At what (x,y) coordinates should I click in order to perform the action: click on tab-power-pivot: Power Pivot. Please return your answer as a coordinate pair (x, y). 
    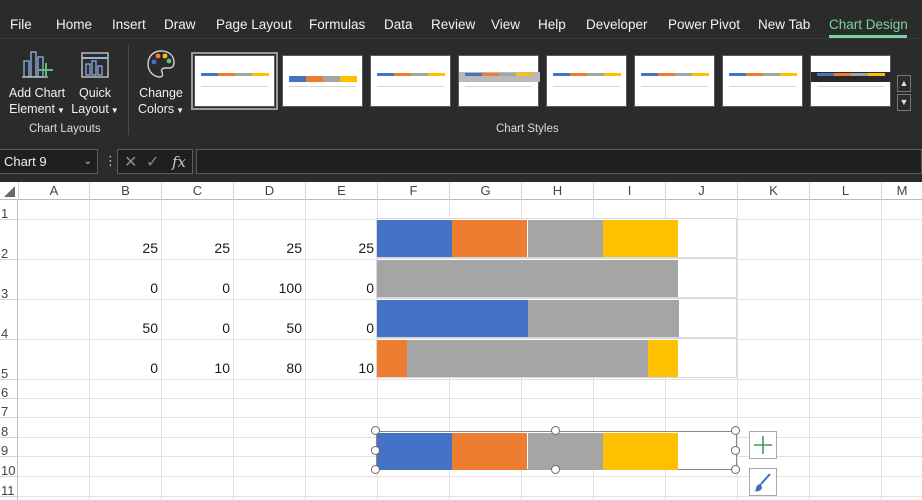
    Looking at the image, I should click on (704, 25).